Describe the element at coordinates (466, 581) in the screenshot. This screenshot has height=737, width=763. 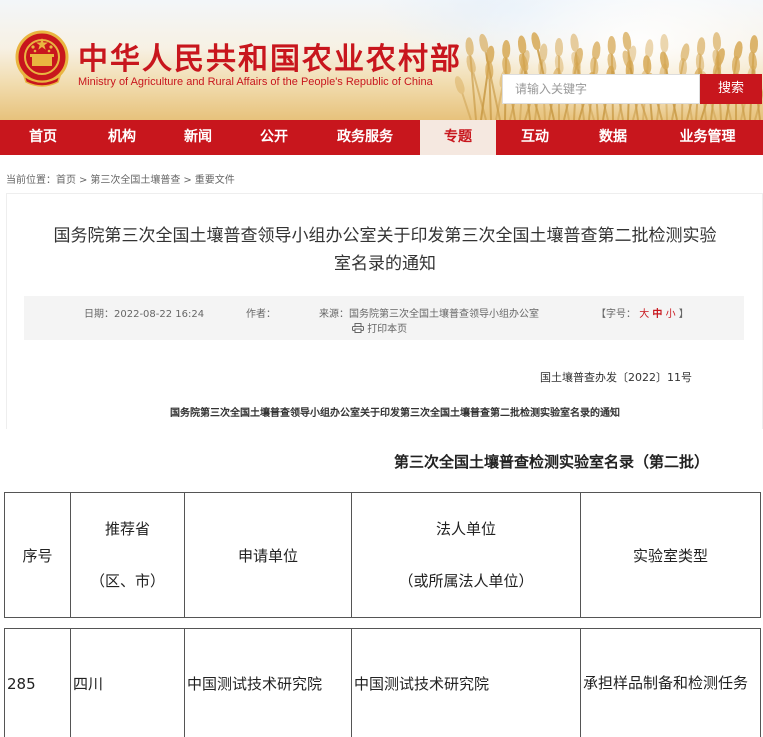
I see `header-legal-line2: （或所属法人单位）` at that location.